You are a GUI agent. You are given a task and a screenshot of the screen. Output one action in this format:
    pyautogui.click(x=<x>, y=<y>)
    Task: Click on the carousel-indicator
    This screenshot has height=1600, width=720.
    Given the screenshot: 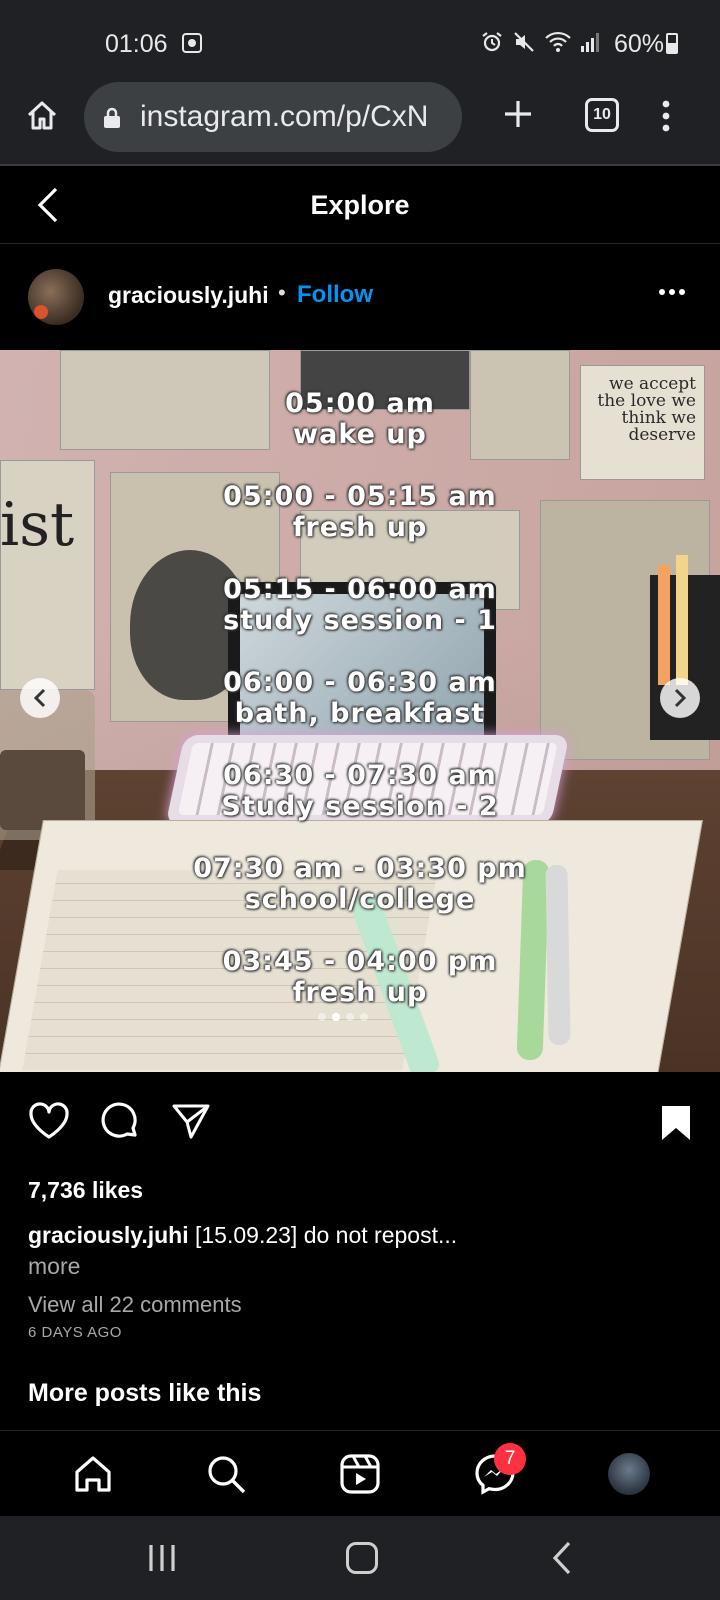 What is the action you would take?
    pyautogui.click(x=343, y=1017)
    